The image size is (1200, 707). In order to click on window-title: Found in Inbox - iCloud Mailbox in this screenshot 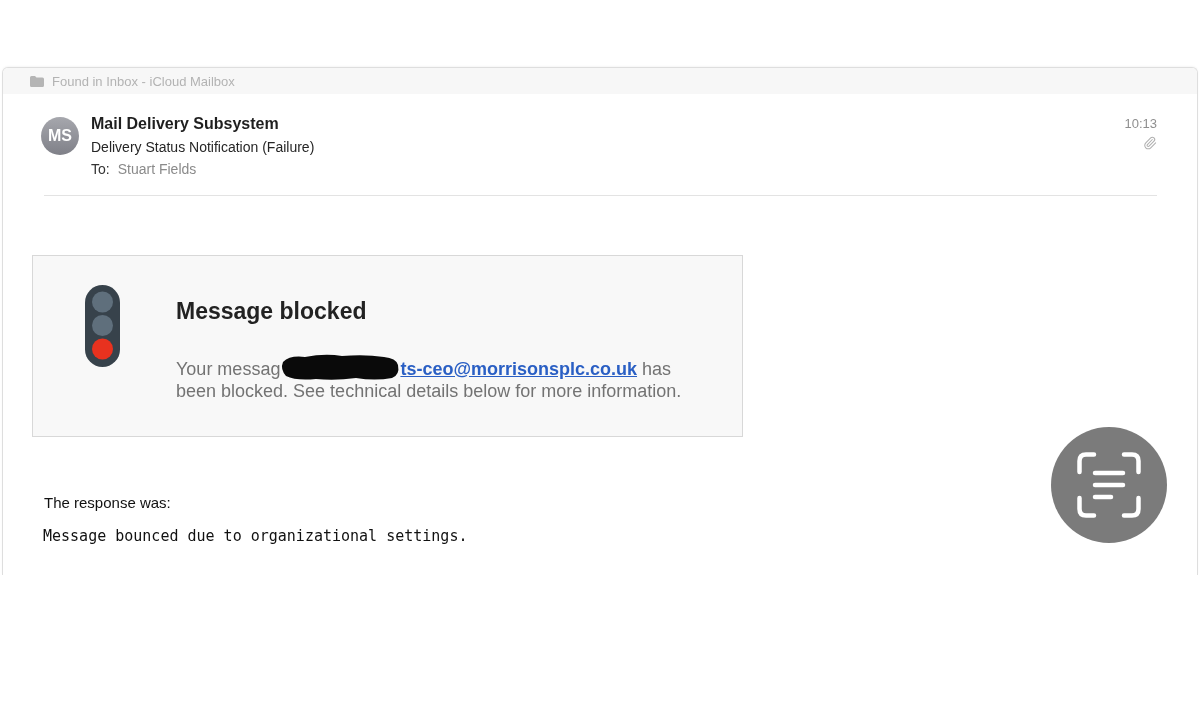, I will do `click(143, 81)`.